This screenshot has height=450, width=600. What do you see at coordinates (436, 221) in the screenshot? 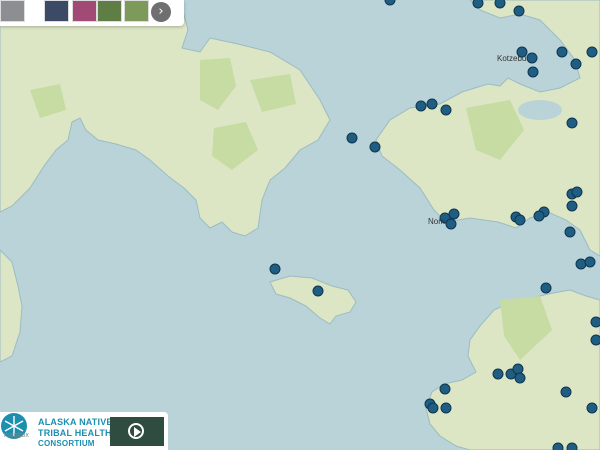
I see `place-label-nome: Nom` at bounding box center [436, 221].